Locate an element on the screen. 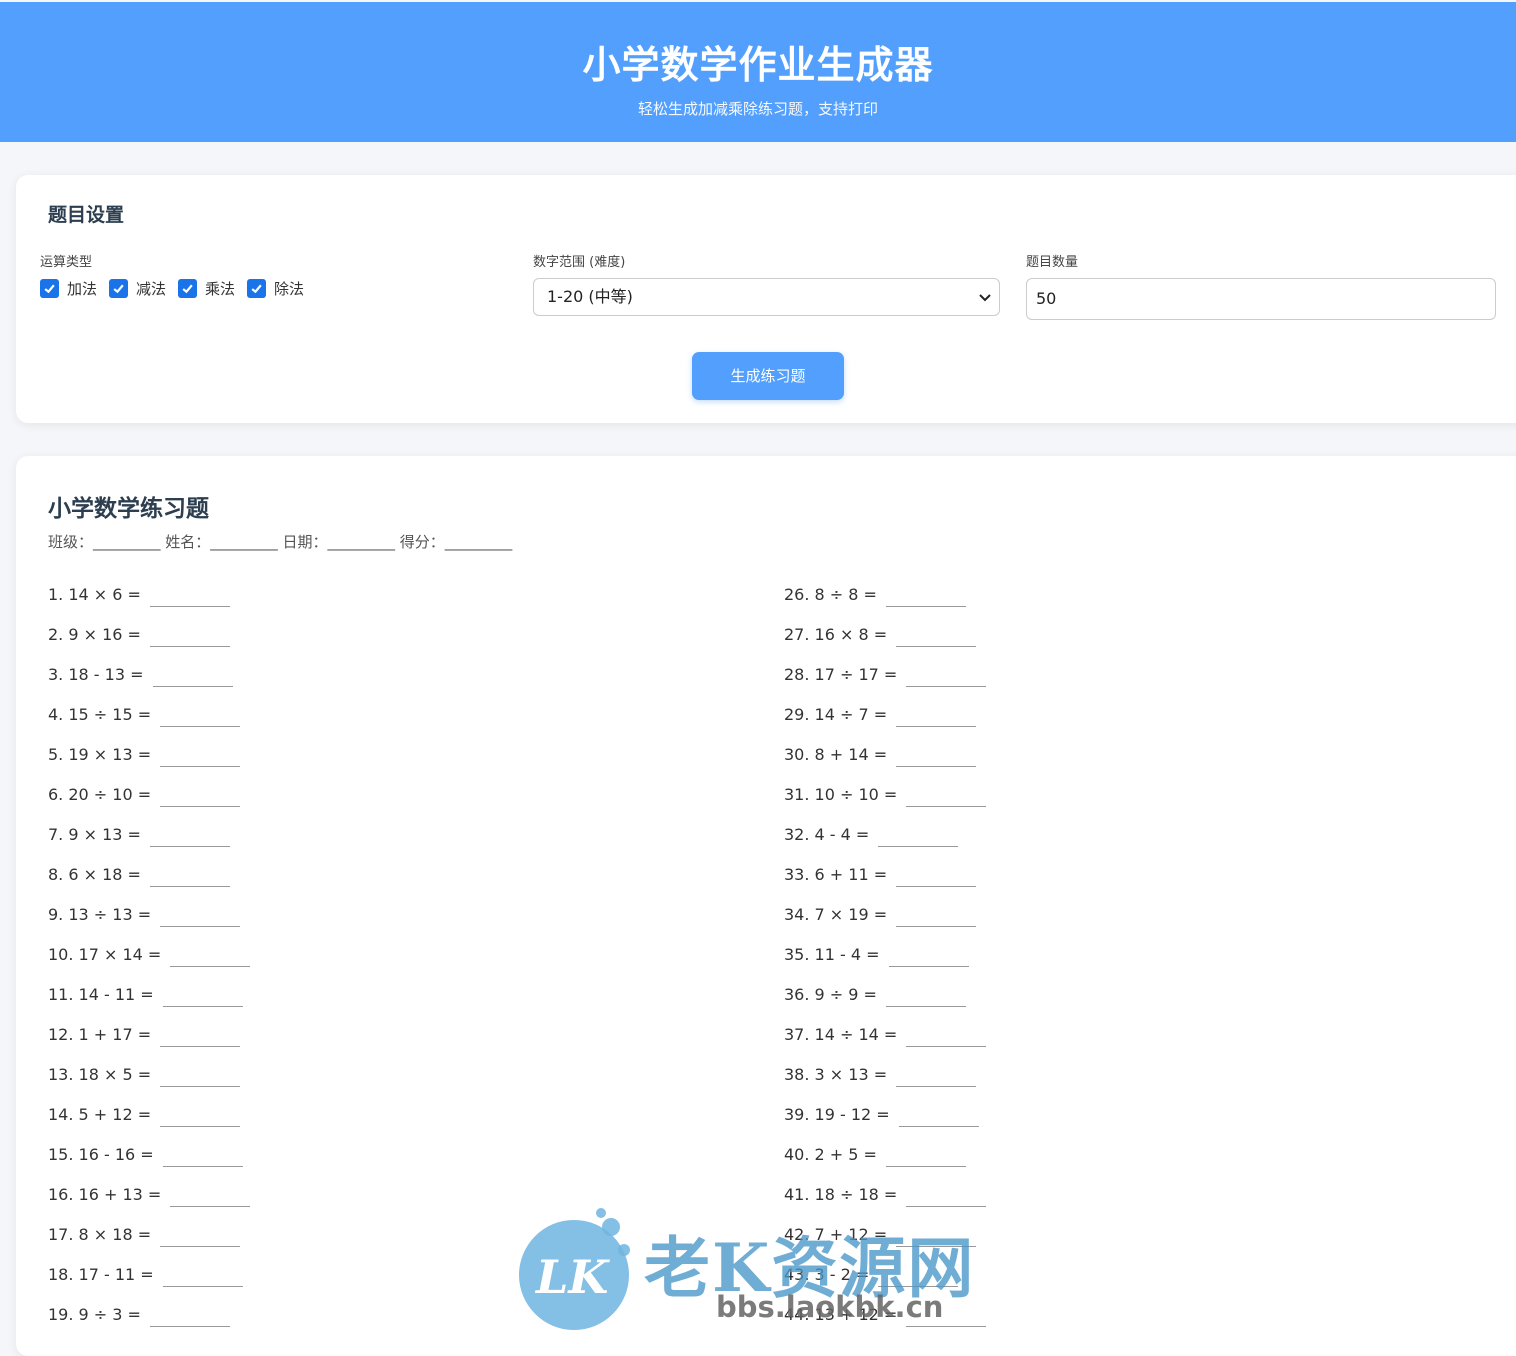  op-label: 减法 is located at coordinates (151, 289).